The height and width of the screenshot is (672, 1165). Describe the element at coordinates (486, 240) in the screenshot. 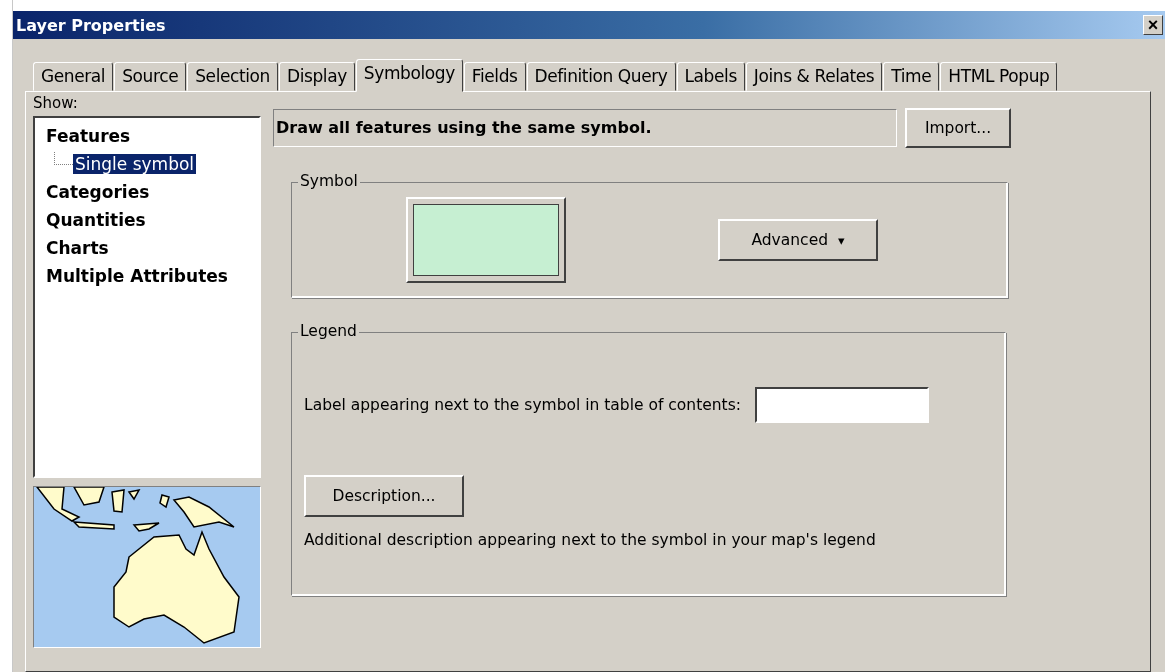

I see `symbol-swatch-button` at that location.